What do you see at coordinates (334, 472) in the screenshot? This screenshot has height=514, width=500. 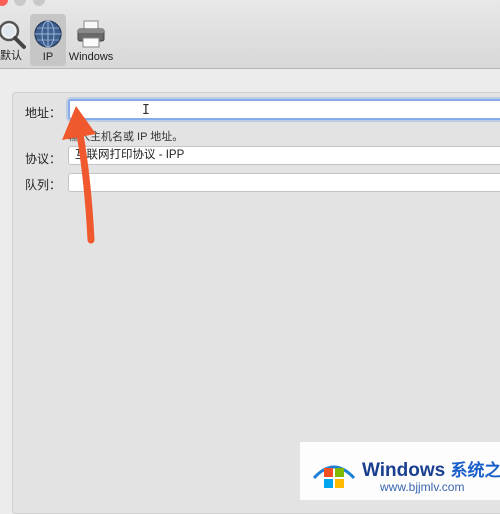 I see `windows-logo-icon` at bounding box center [334, 472].